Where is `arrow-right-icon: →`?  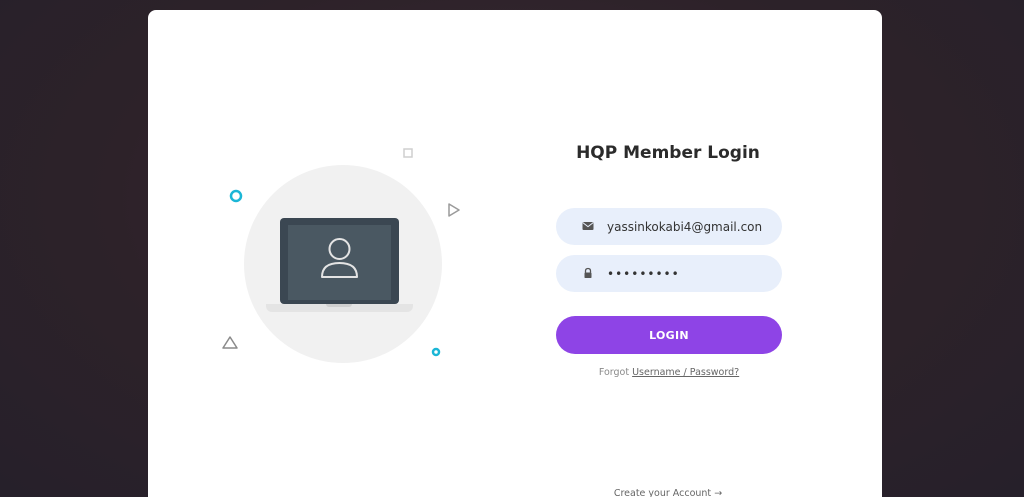 arrow-right-icon: → is located at coordinates (718, 492).